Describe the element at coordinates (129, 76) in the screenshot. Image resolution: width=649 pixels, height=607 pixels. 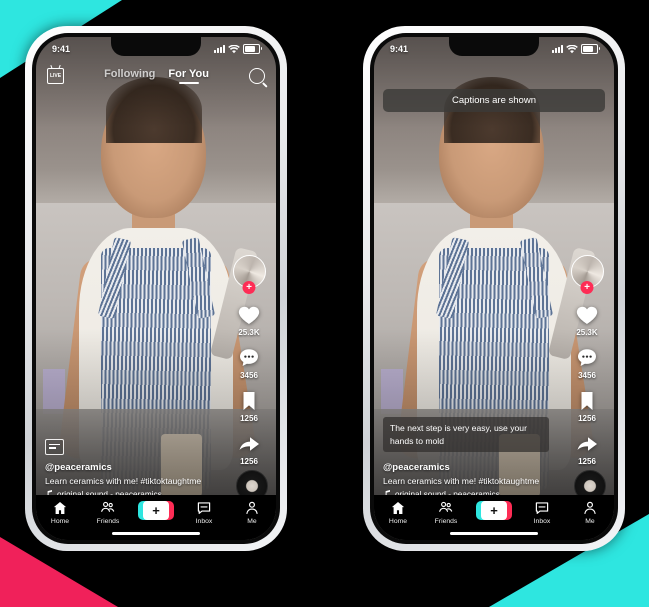
I see `tab-following: Following` at that location.